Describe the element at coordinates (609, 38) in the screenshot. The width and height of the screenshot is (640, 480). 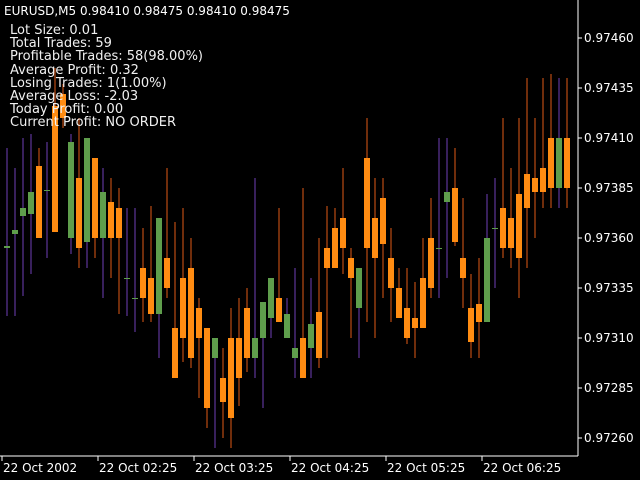
I see `y-tick-label: 0.97460` at that location.